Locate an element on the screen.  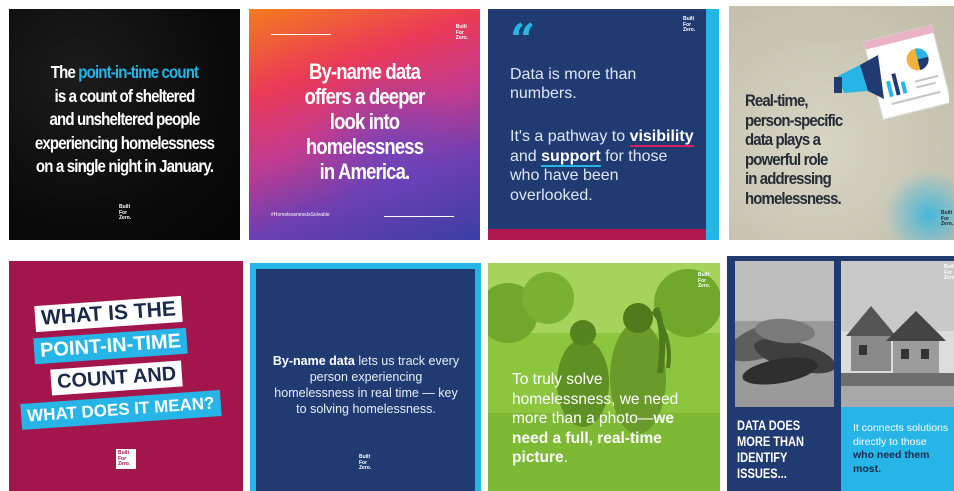
tile1-highlight: point-in-time count is located at coordinates (138, 72).